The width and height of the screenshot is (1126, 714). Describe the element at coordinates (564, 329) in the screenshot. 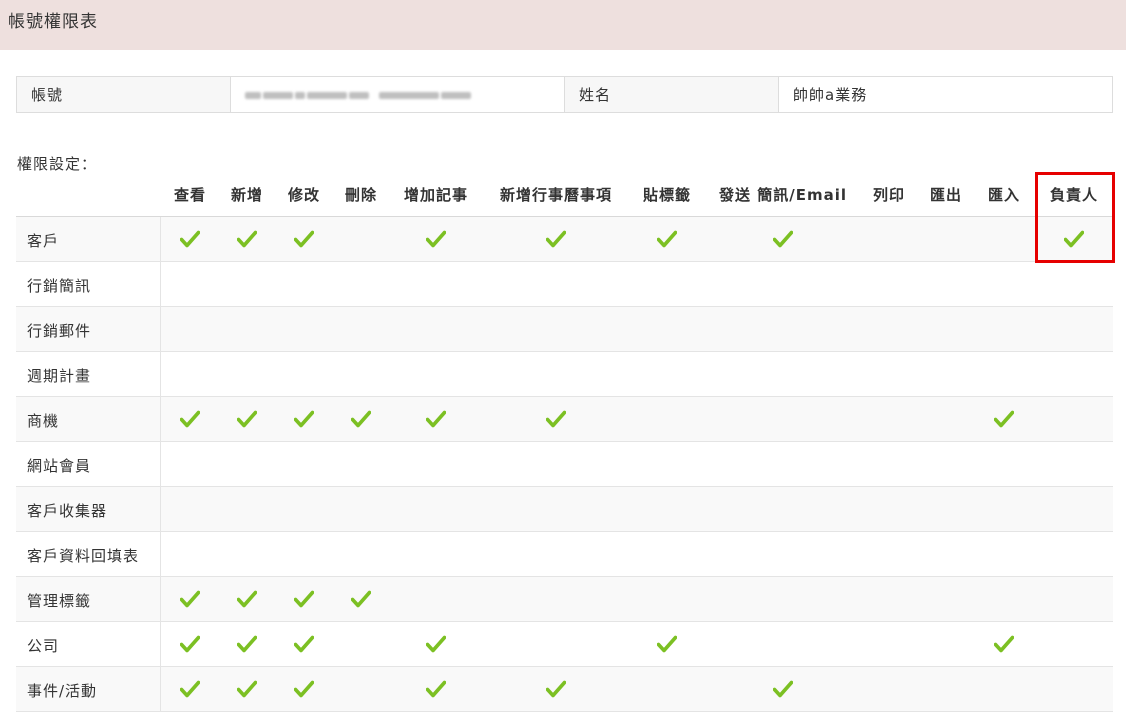

I see `permission-row: 行銷郵件` at that location.